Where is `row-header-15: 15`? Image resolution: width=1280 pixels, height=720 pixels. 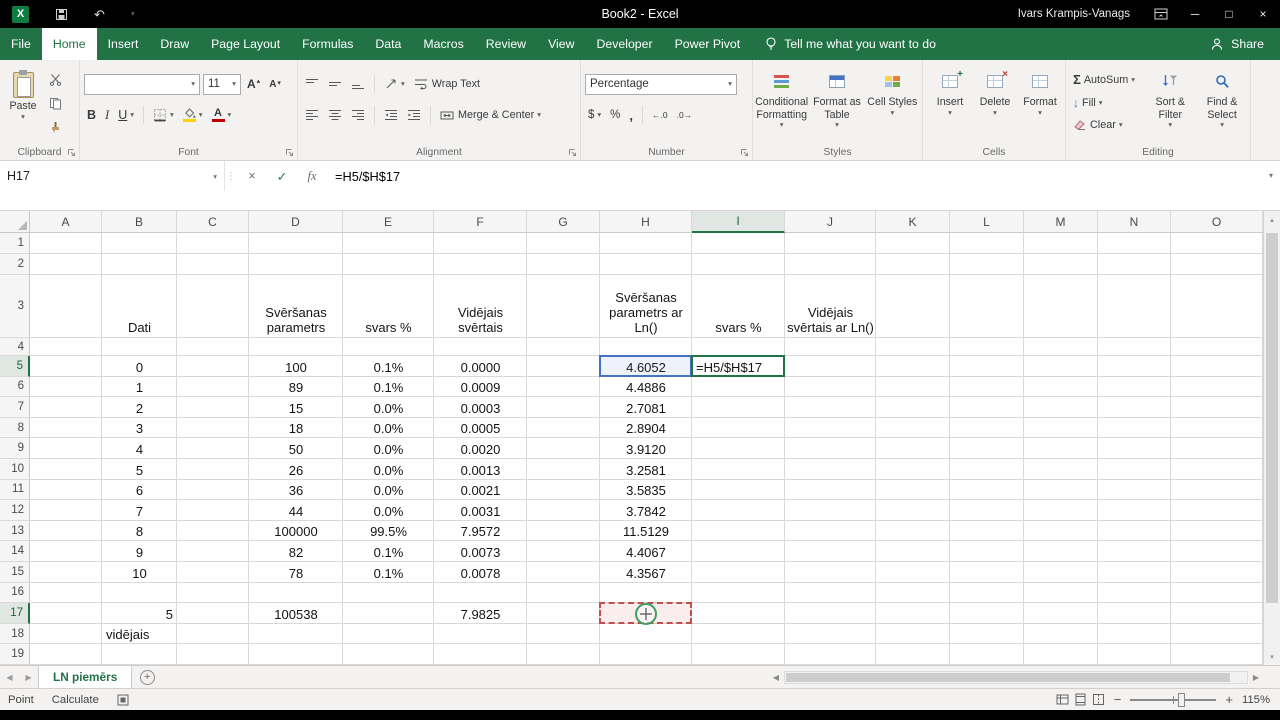 row-header-15: 15 is located at coordinates (15, 572).